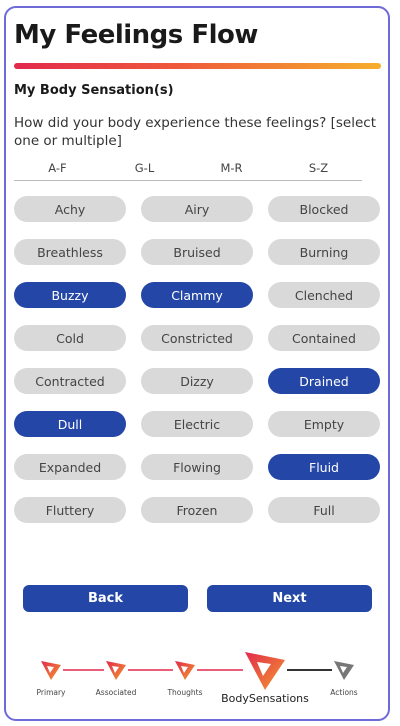  Describe the element at coordinates (105, 598) in the screenshot. I see `back-button: Back` at that location.